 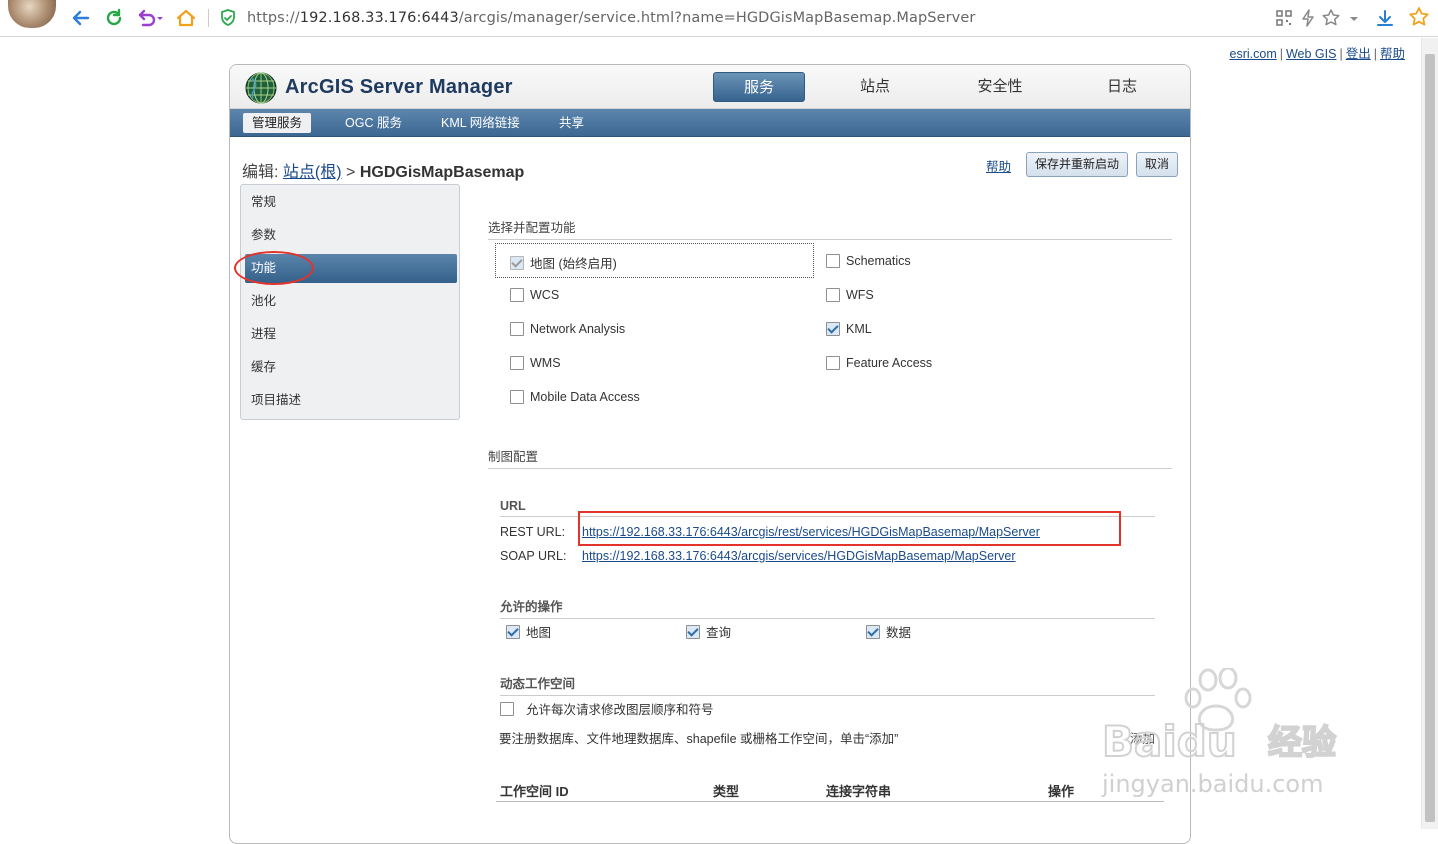 What do you see at coordinates (228, 18) in the screenshot?
I see `shield-check-icon` at bounding box center [228, 18].